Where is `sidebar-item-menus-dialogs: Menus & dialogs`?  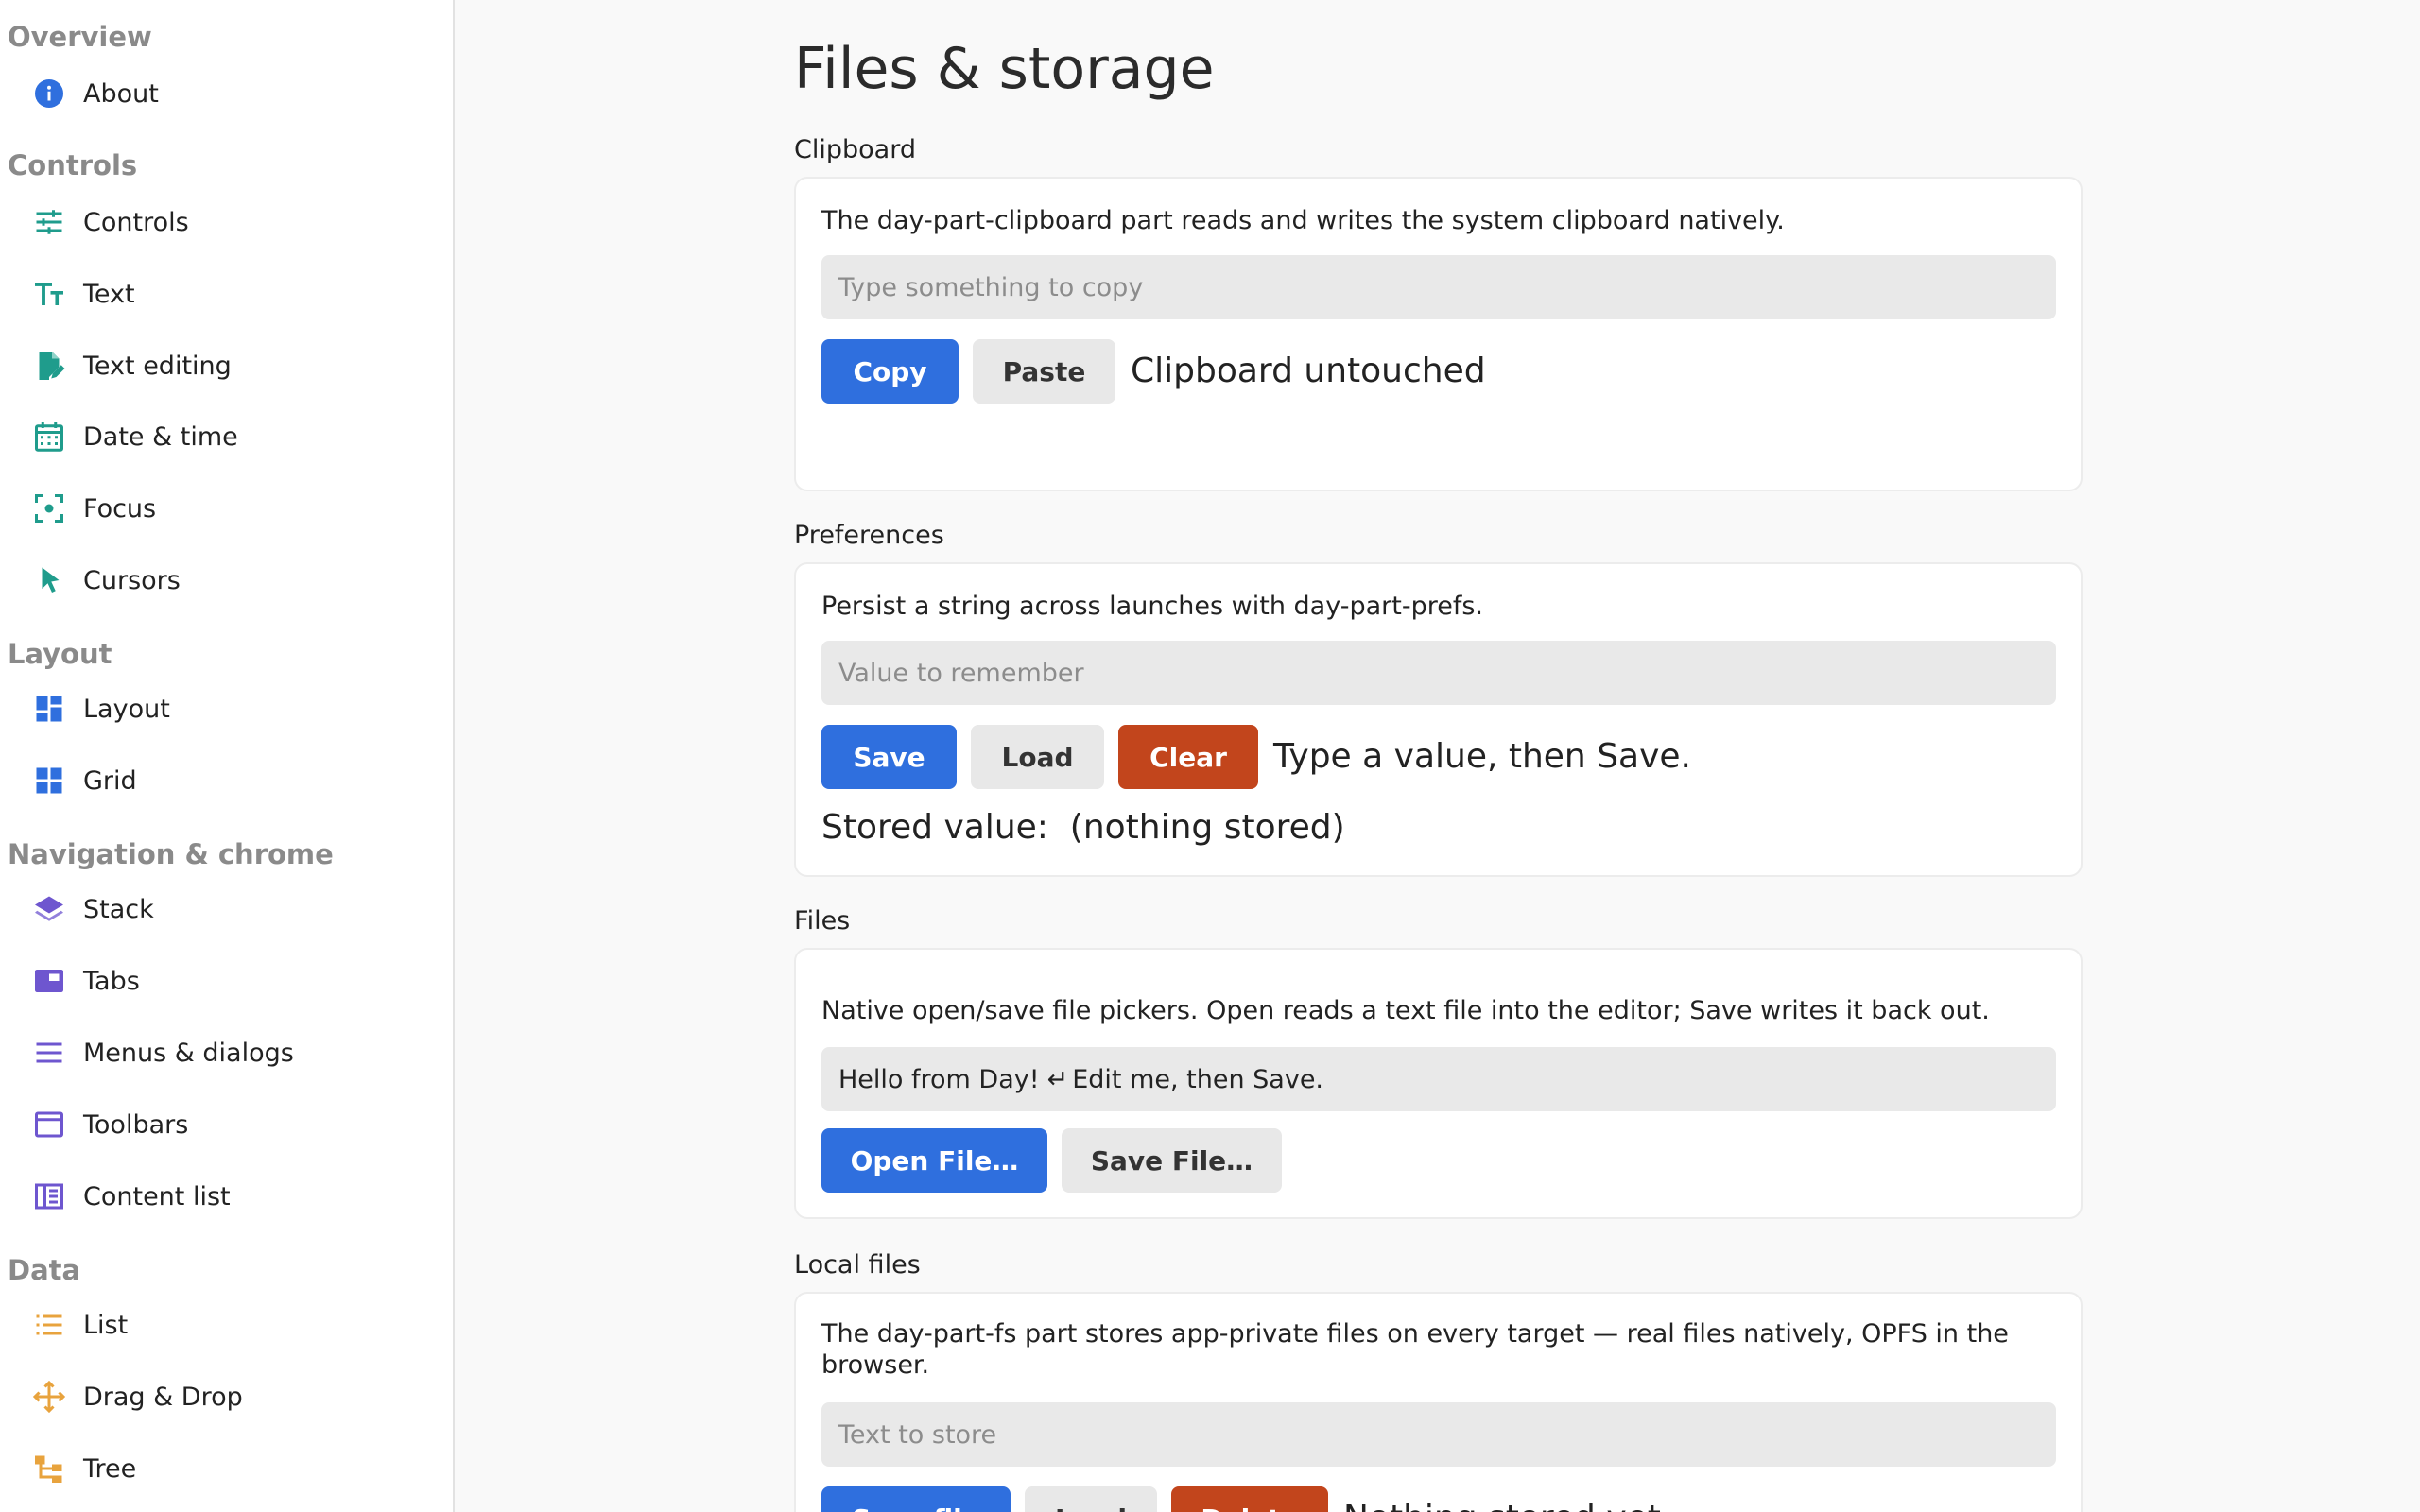 sidebar-item-menus-dialogs: Menus & dialogs is located at coordinates (226, 1052).